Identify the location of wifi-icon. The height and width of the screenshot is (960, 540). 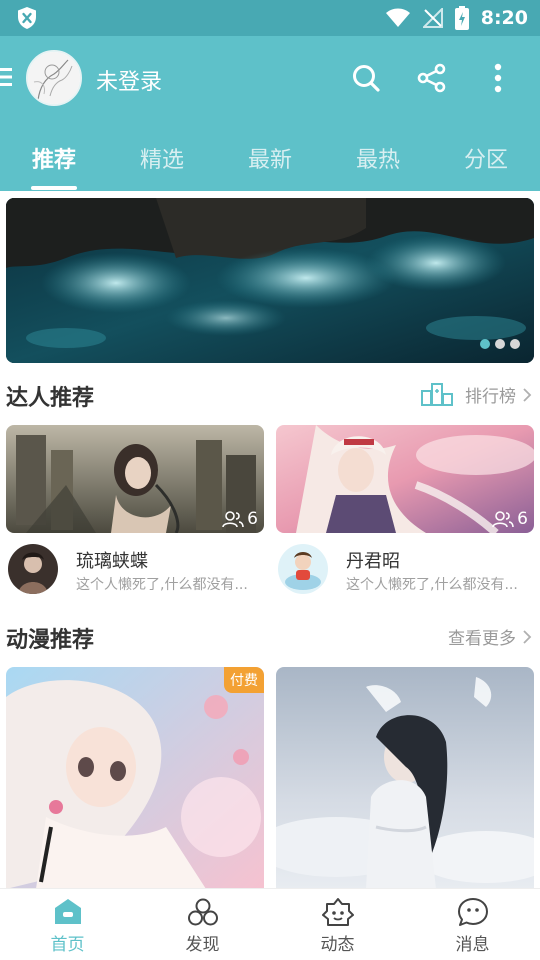
(397, 17).